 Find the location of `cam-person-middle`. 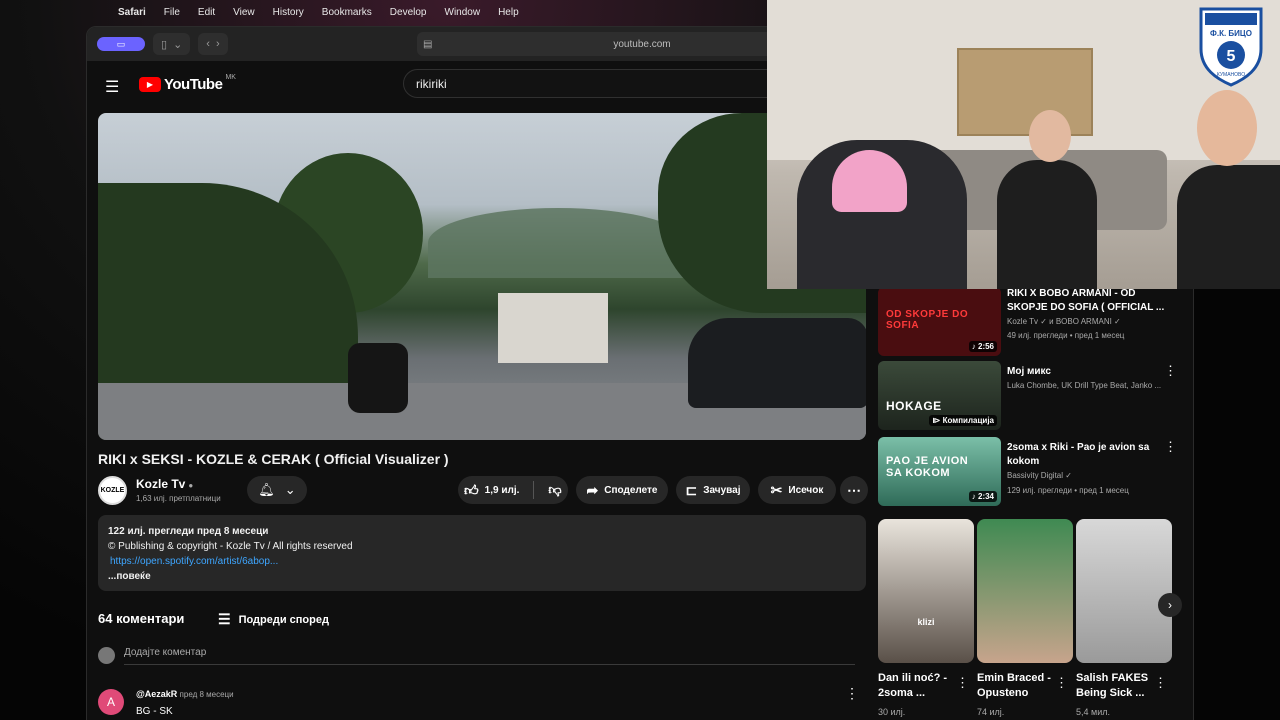

cam-person-middle is located at coordinates (1047, 224).